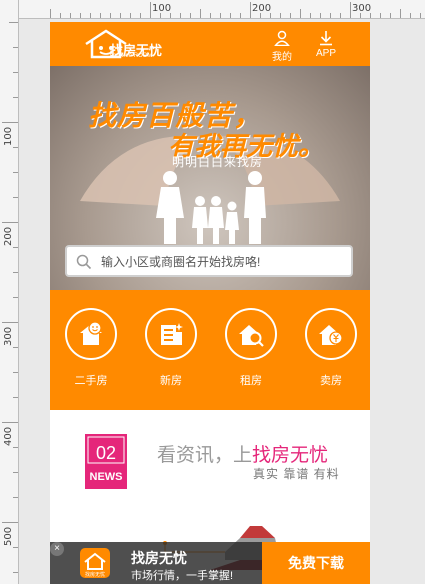  Describe the element at coordinates (316, 563) in the screenshot. I see `free-download-button: 免费下载` at that location.